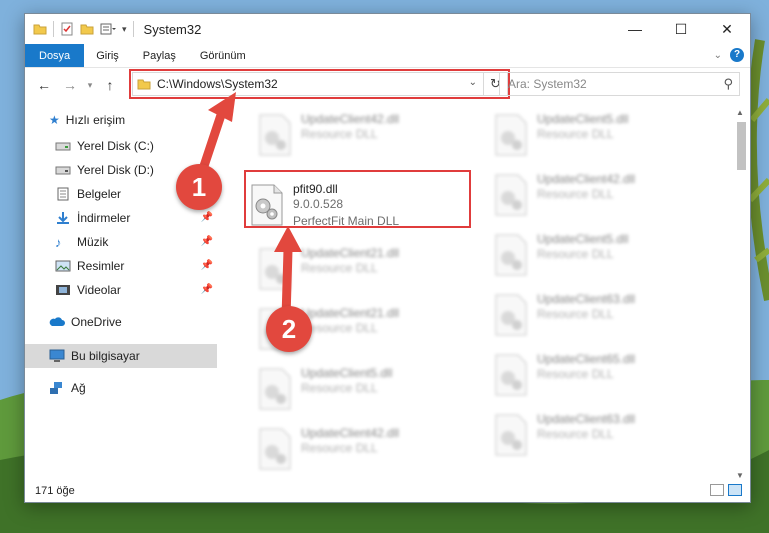 The image size is (769, 533). Describe the element at coordinates (115, 170) in the screenshot. I see `sidebar-item-label: Yerel Disk (D:)` at that location.